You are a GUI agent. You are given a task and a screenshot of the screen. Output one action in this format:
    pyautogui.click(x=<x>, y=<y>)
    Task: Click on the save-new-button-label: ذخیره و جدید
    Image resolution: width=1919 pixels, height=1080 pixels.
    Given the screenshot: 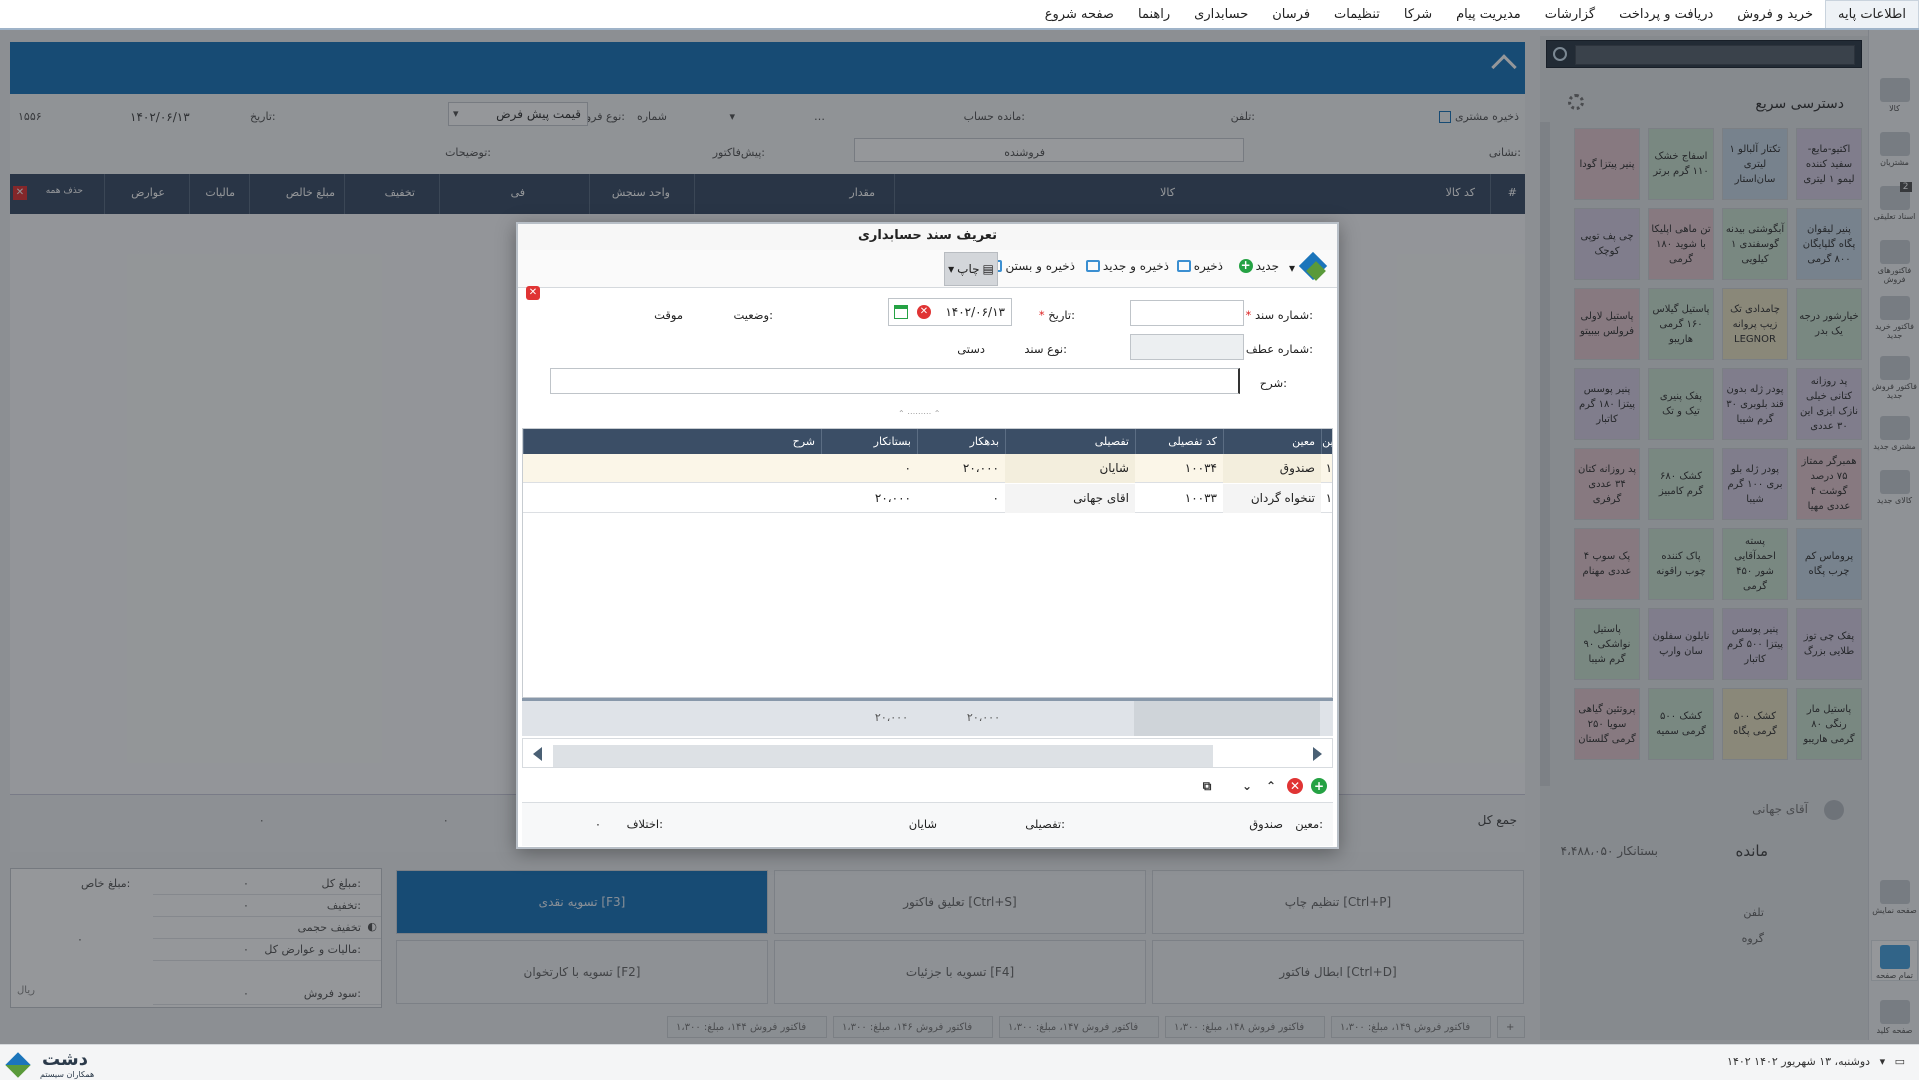 What is the action you would take?
    pyautogui.click(x=1135, y=266)
    